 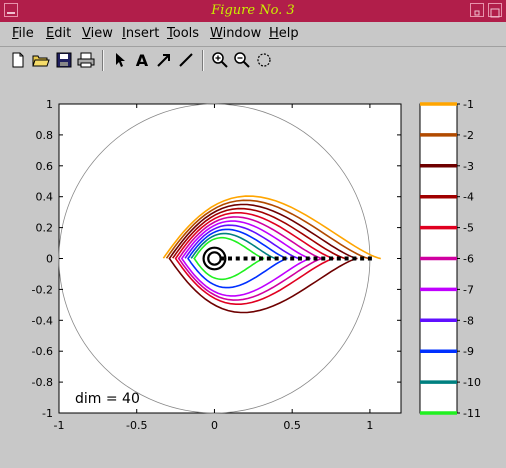 What do you see at coordinates (468, 259) in the screenshot?
I see `colorbar-label: -6` at bounding box center [468, 259].